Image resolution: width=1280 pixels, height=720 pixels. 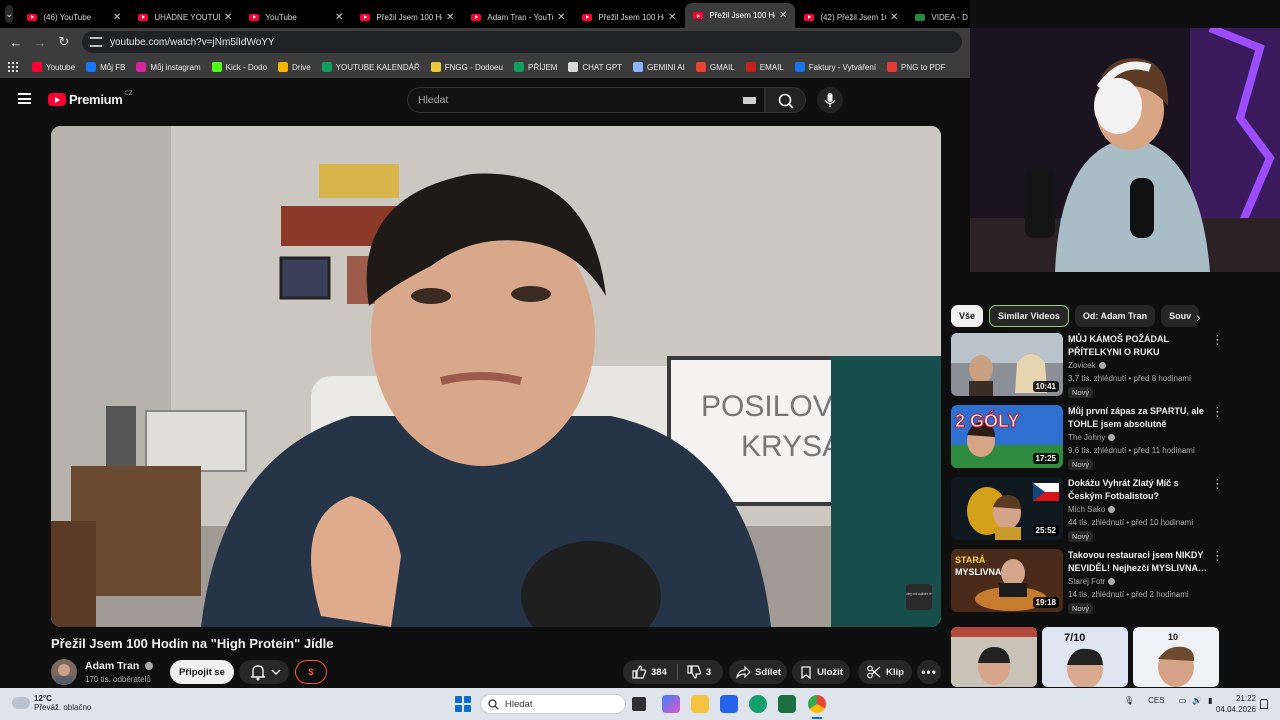 What do you see at coordinates (671, 704) in the screenshot?
I see `copilot-icon` at bounding box center [671, 704].